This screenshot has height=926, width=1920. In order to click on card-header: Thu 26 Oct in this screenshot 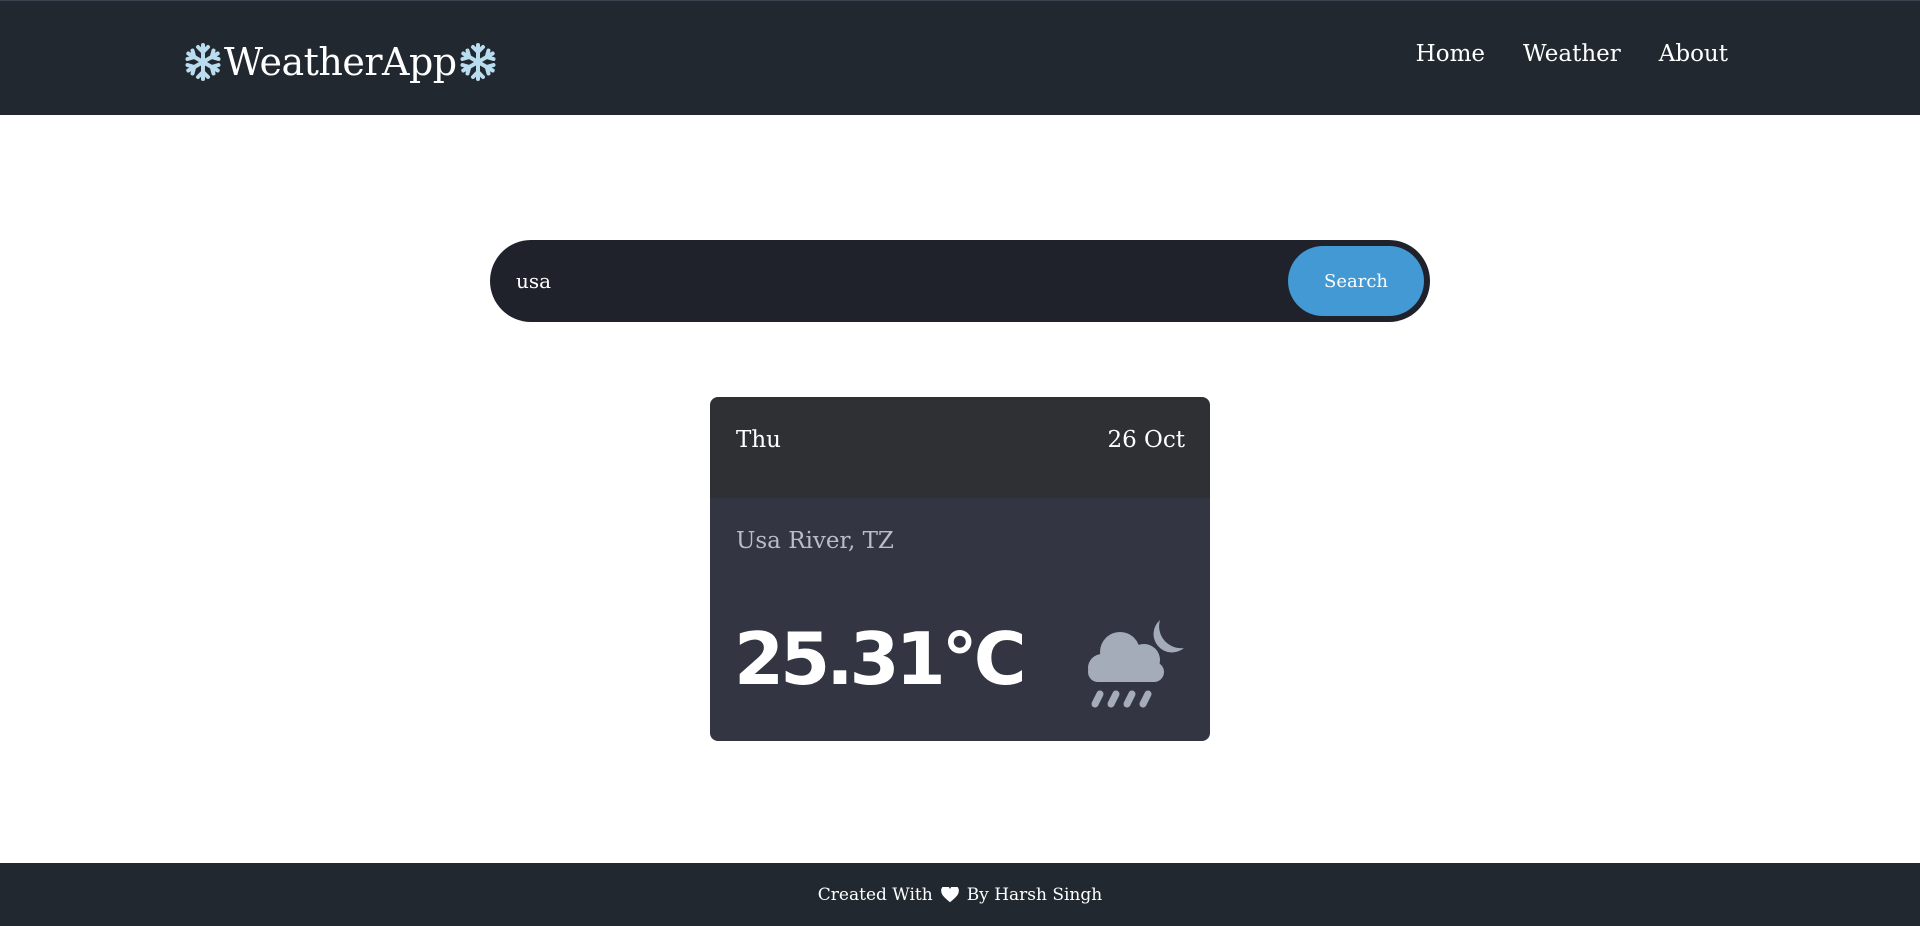, I will do `click(960, 447)`.